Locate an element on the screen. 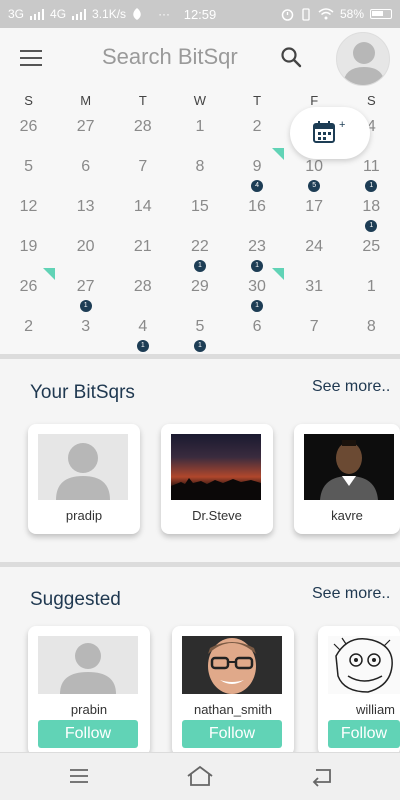 This screenshot has height=800, width=400. calendar-day: 10 5 is located at coordinates (314, 174).